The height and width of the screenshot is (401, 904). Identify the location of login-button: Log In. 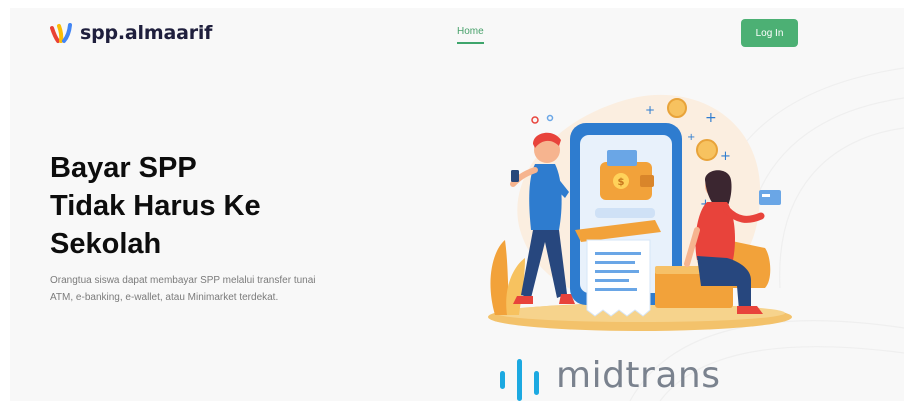
(769, 33).